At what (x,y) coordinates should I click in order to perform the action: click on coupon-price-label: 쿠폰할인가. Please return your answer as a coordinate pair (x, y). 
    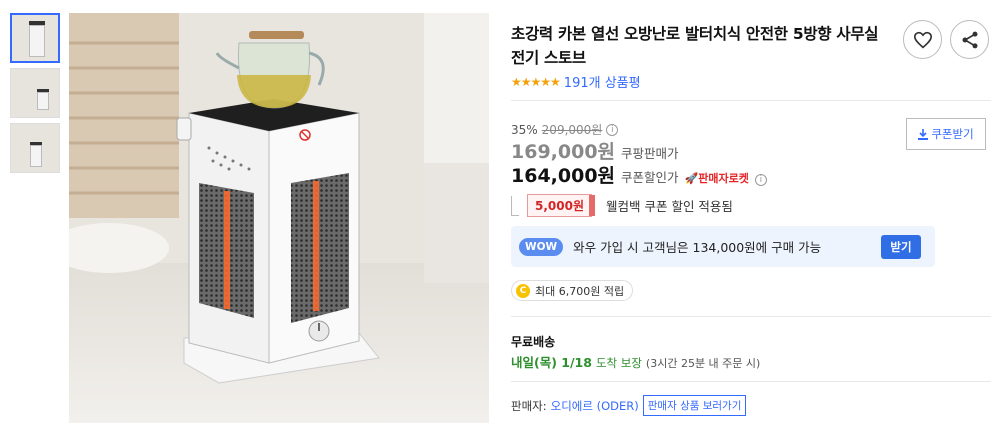
    Looking at the image, I should click on (650, 177).